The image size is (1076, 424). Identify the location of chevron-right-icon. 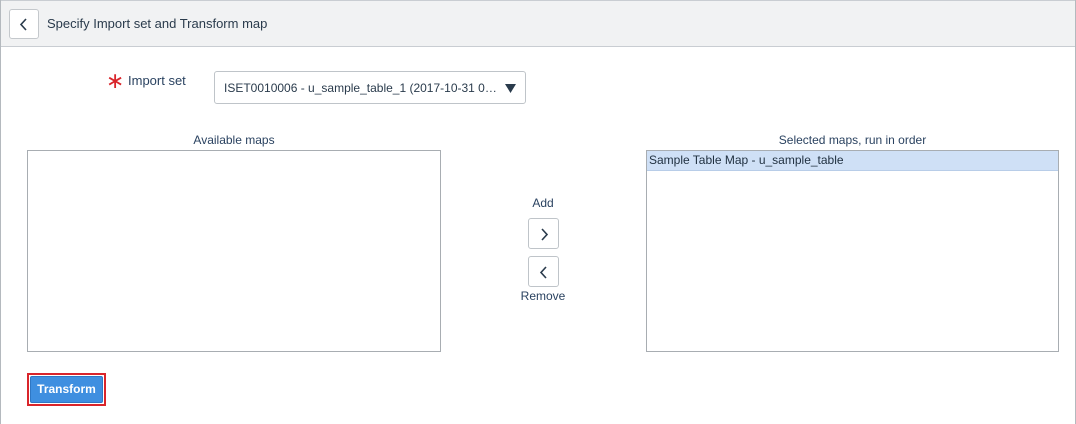
(545, 234).